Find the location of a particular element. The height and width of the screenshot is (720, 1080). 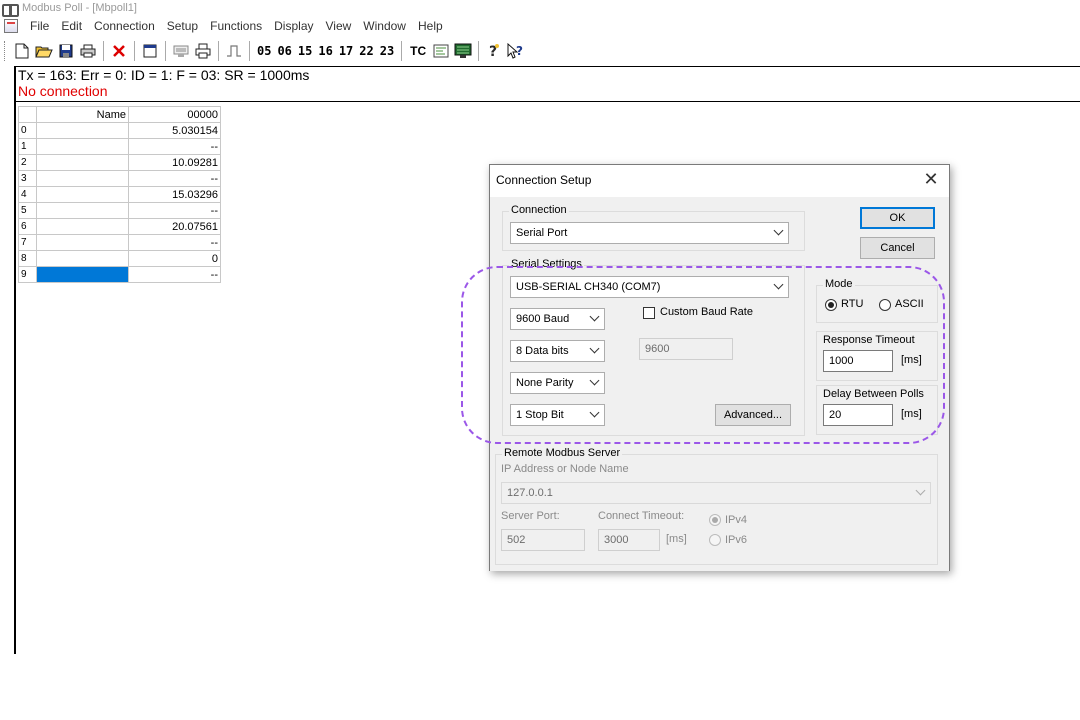

table-row: 3 -- is located at coordinates (119, 178).